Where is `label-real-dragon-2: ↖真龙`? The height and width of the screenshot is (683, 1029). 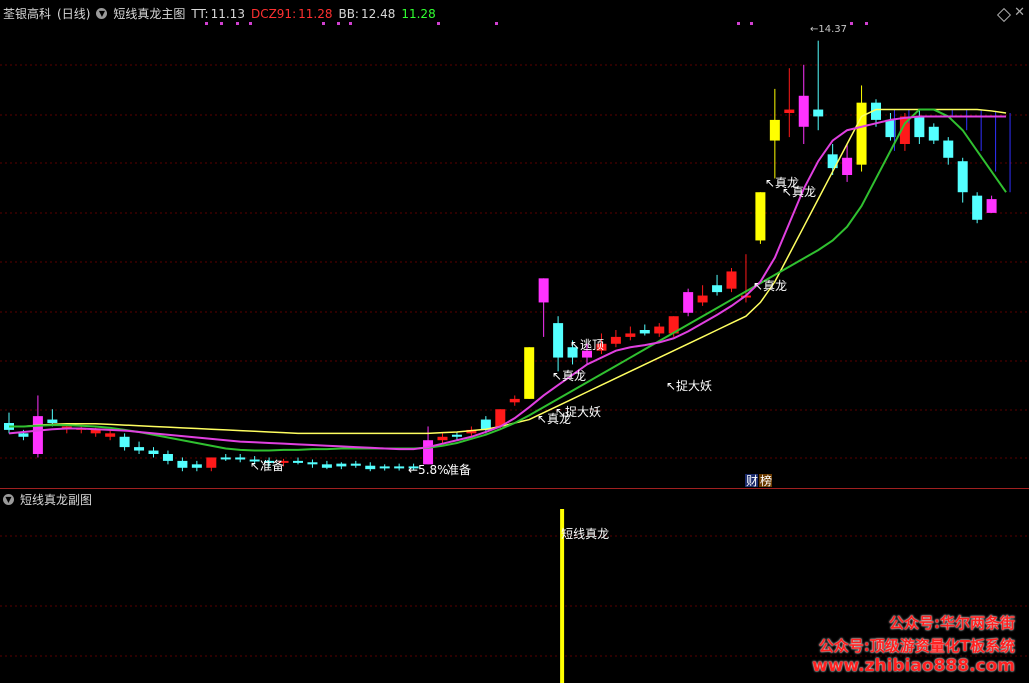 label-real-dragon-2: ↖真龙 is located at coordinates (569, 376).